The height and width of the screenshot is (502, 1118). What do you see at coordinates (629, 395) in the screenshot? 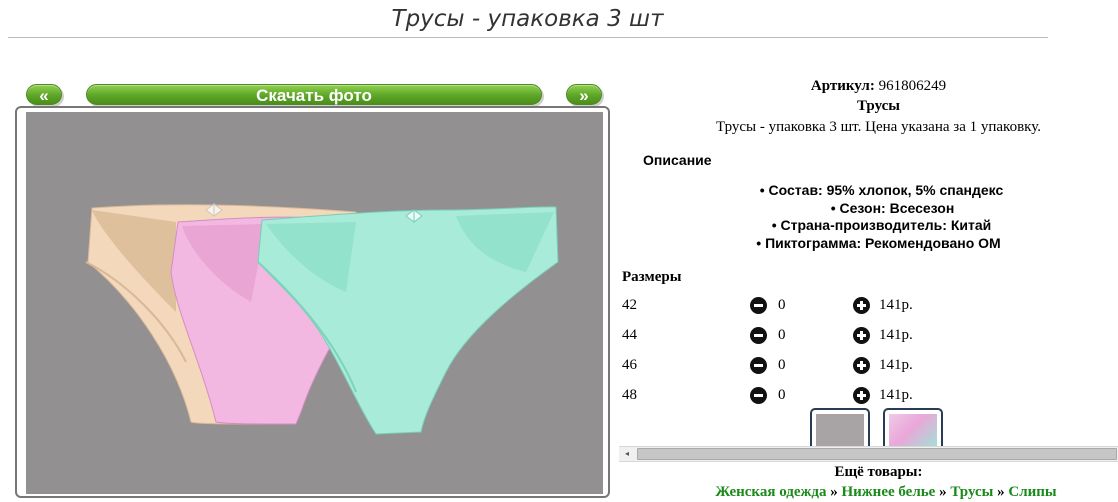
I see `size-label: 48` at bounding box center [629, 395].